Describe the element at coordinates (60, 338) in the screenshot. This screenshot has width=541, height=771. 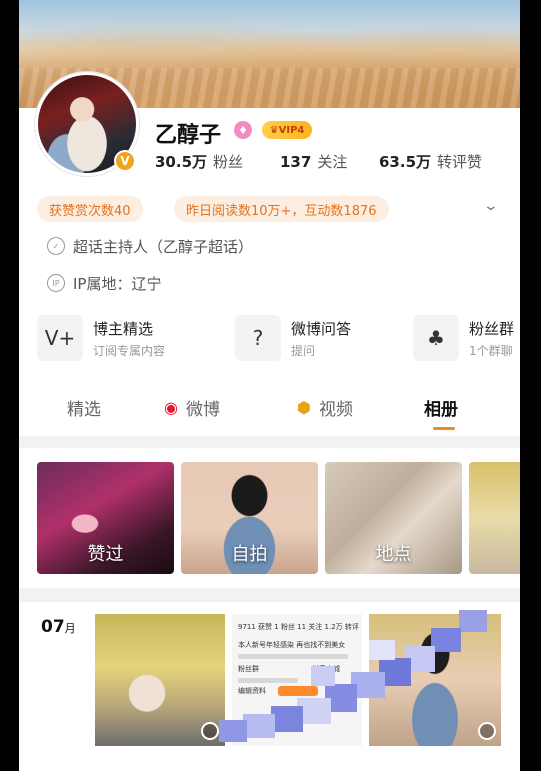
I see `v-plus-icon: V+` at that location.